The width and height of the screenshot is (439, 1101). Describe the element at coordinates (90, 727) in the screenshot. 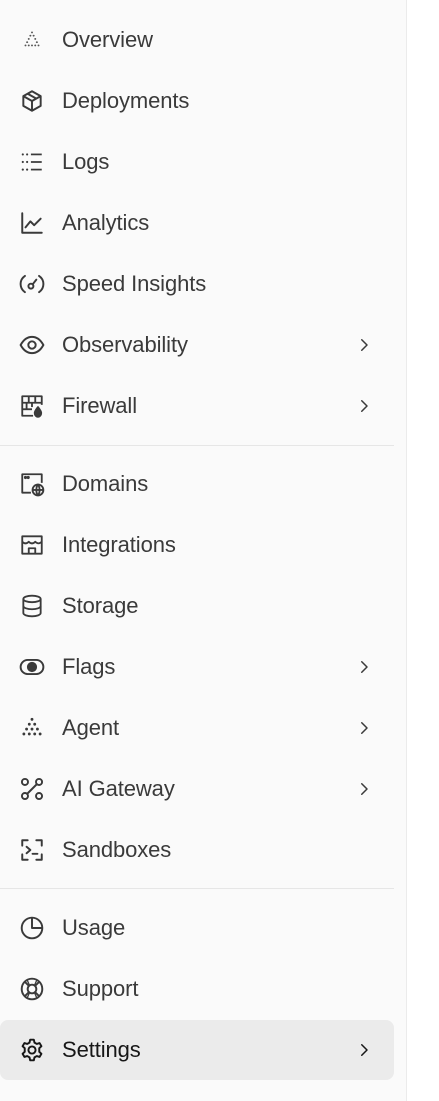

I see `nav-label: Agent` at that location.